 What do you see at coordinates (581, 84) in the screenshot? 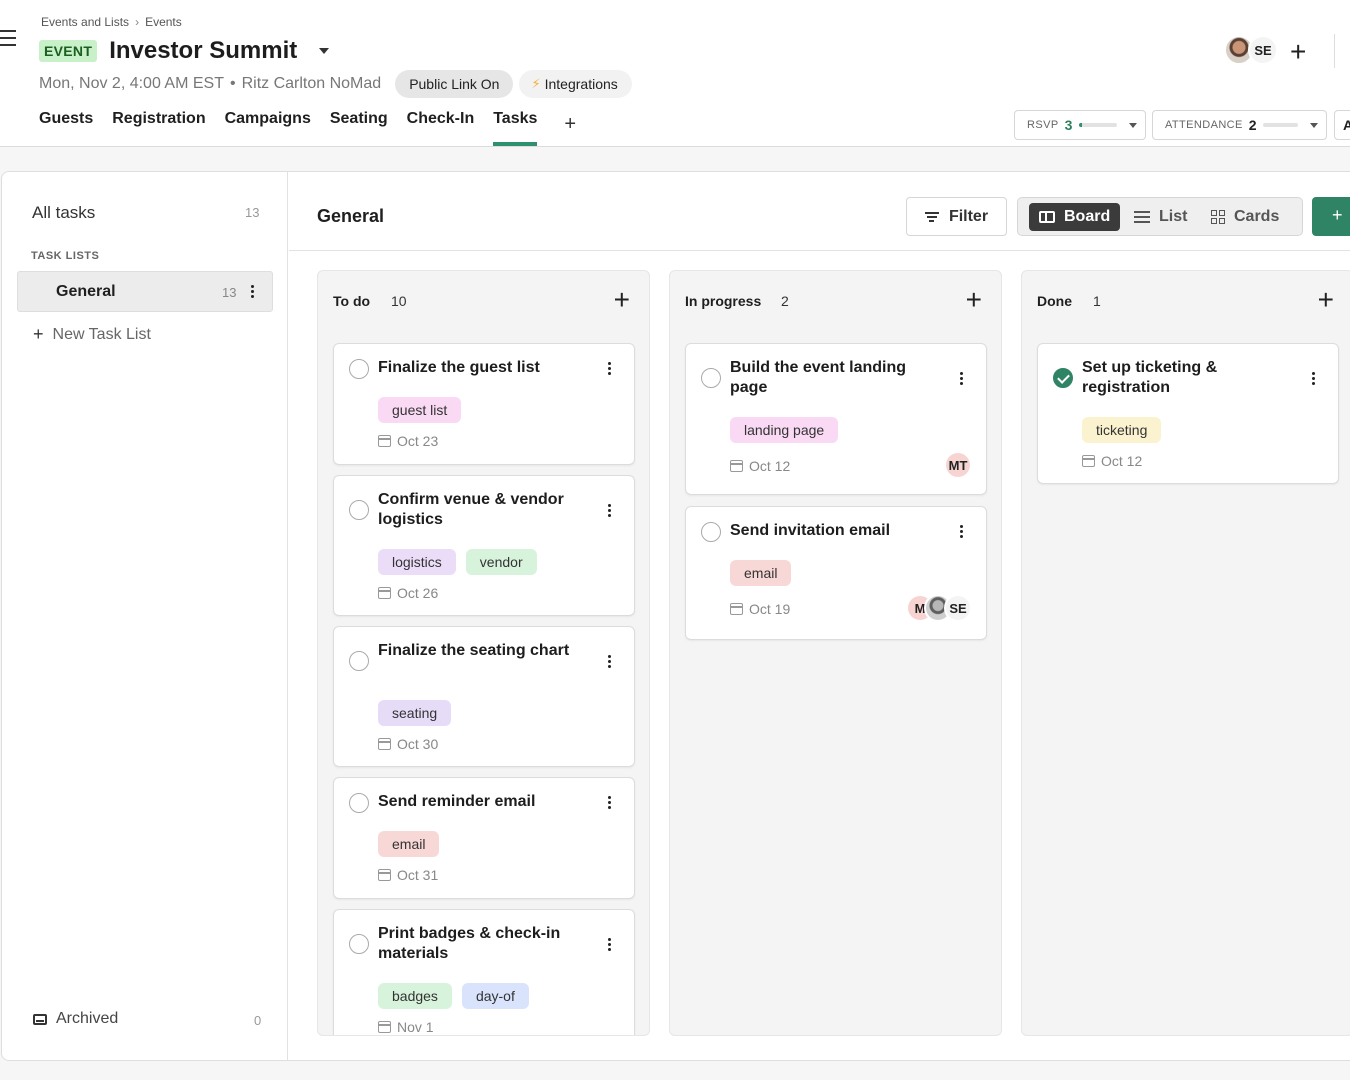
I see `integrations-label: Integrations` at bounding box center [581, 84].